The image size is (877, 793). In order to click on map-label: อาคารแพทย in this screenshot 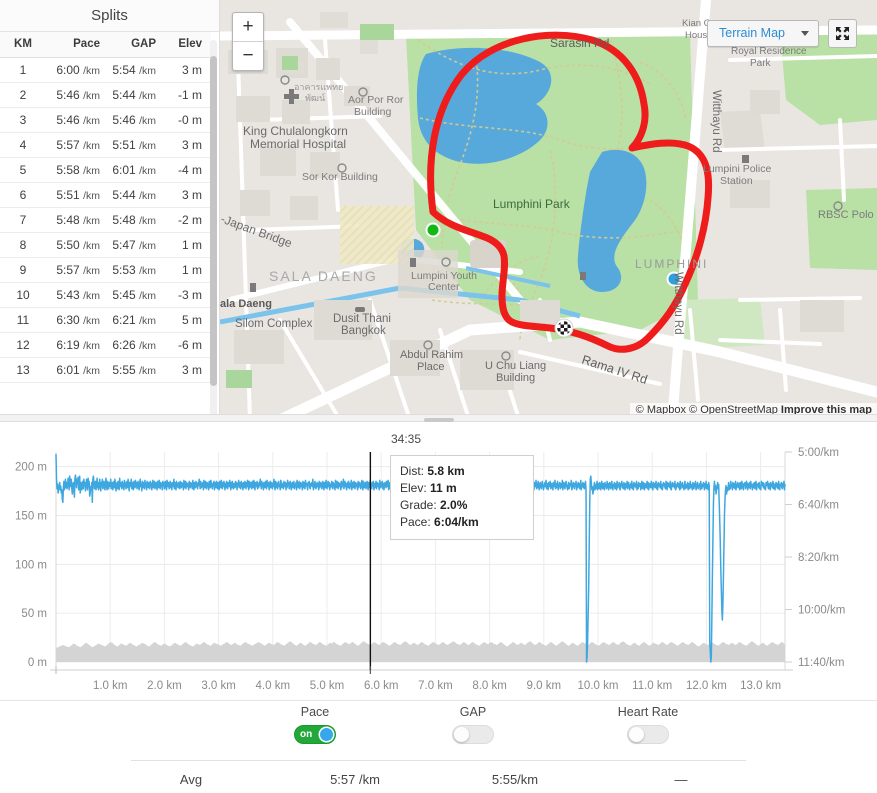, I will do `click(318, 87)`.